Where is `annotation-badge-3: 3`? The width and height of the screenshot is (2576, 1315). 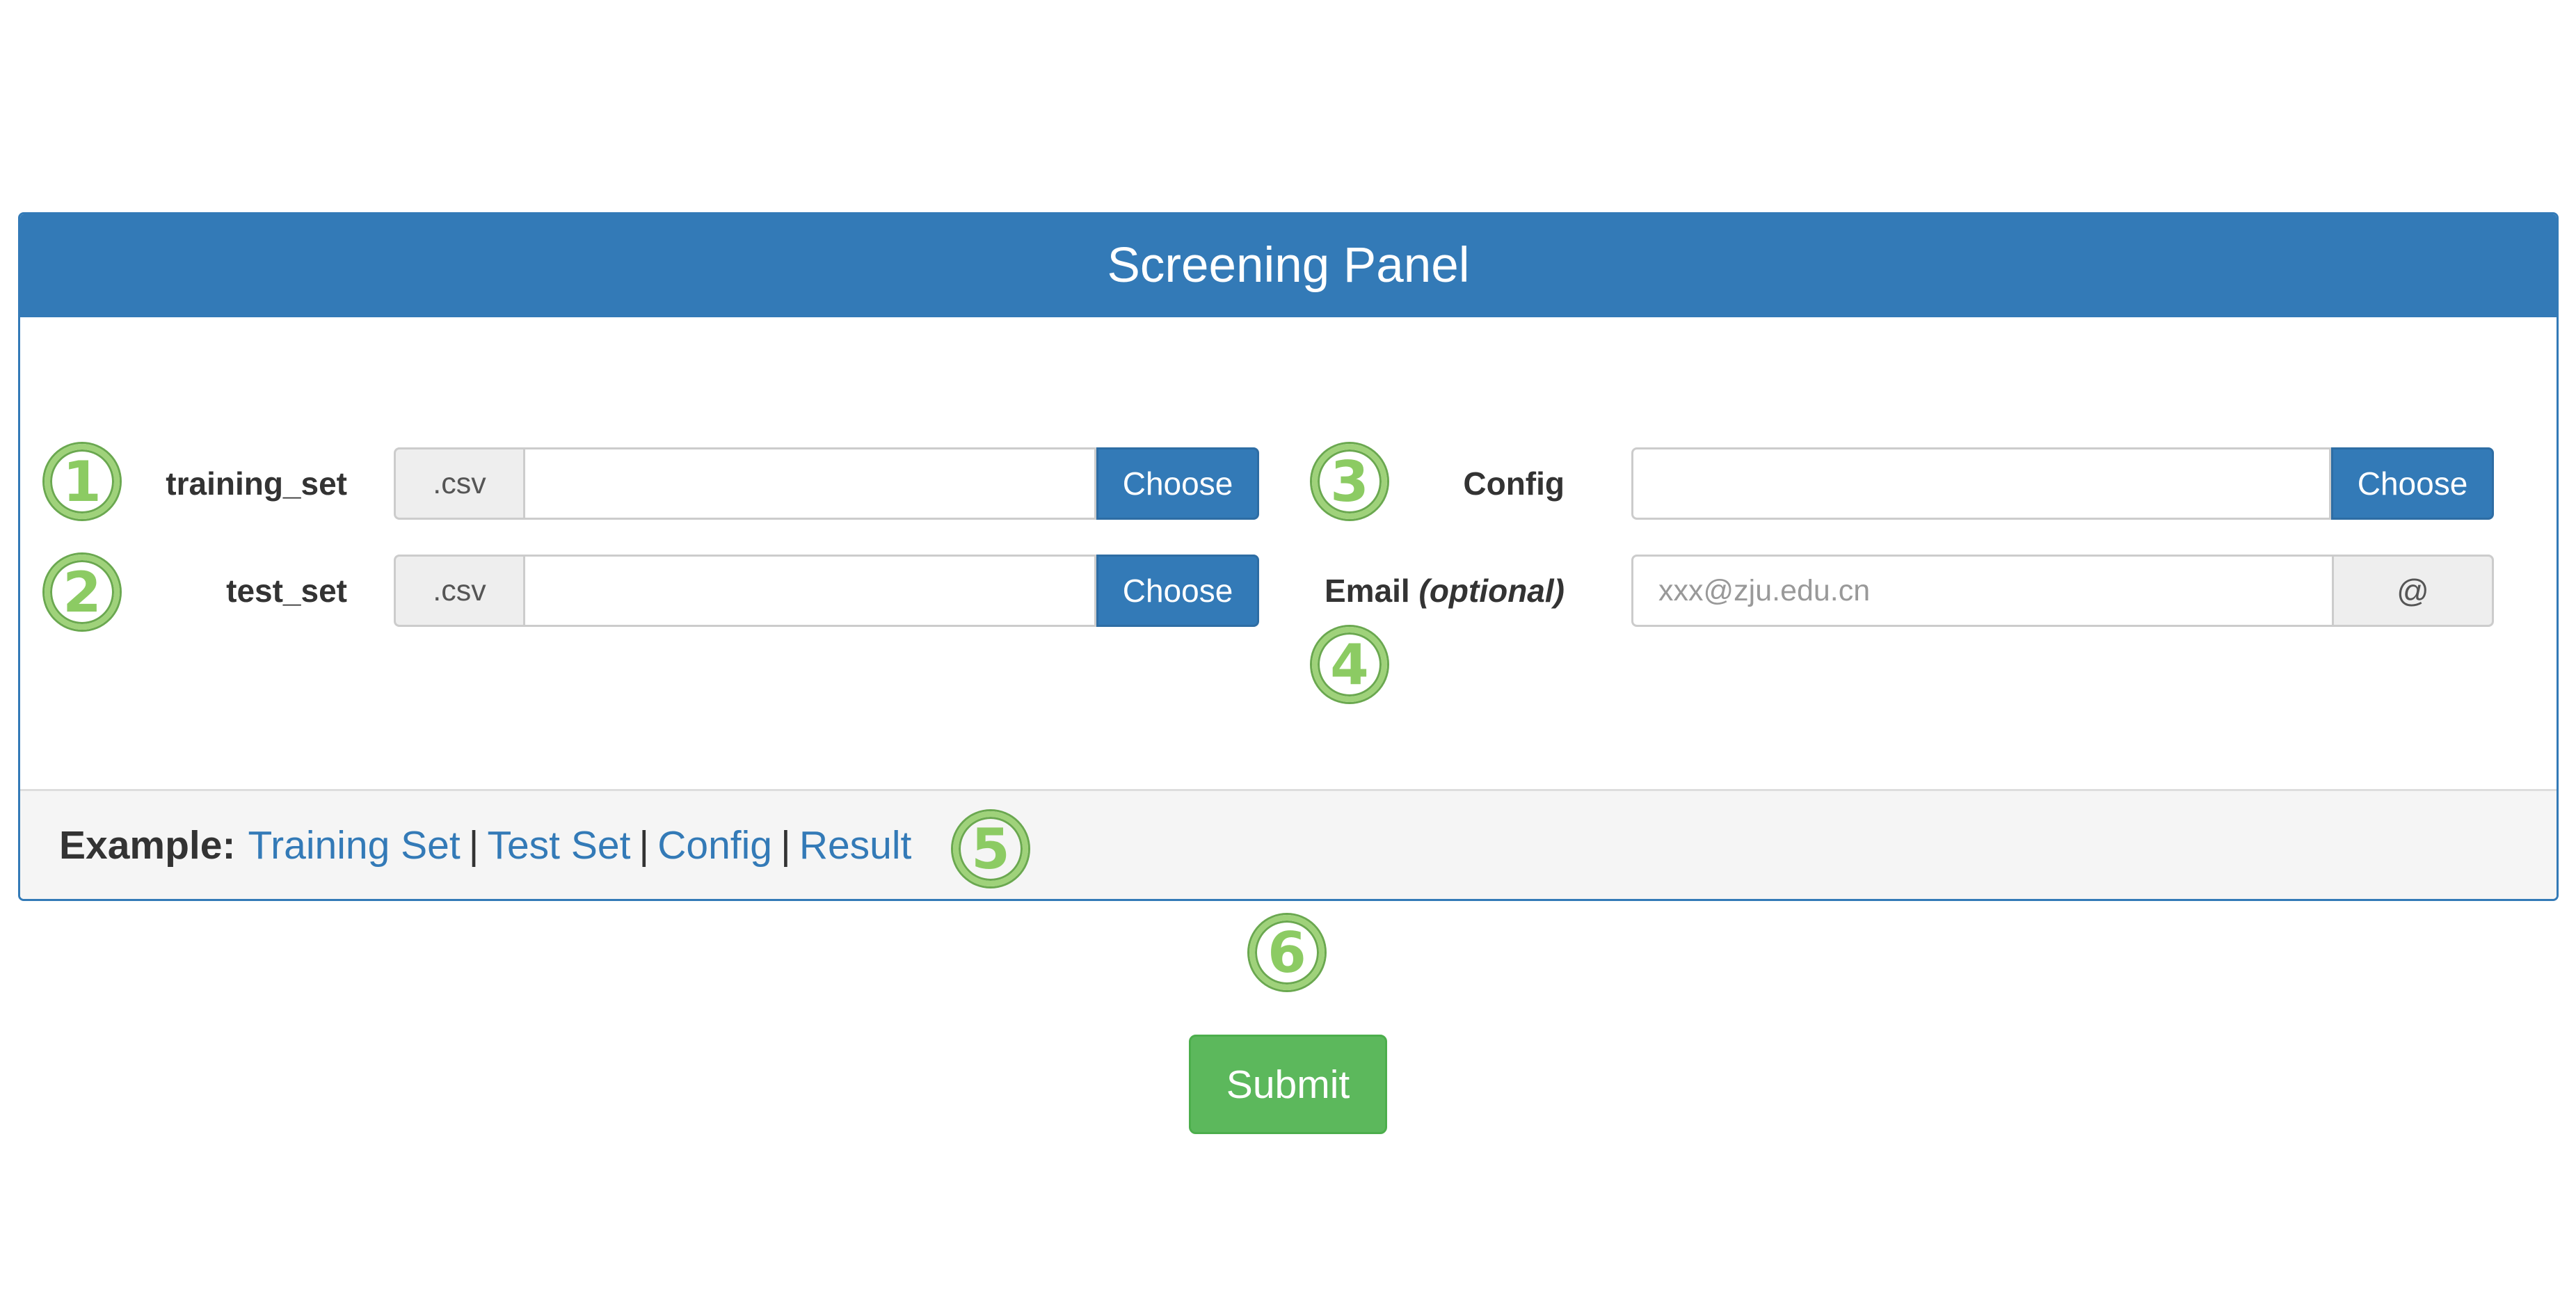 annotation-badge-3: 3 is located at coordinates (1349, 482).